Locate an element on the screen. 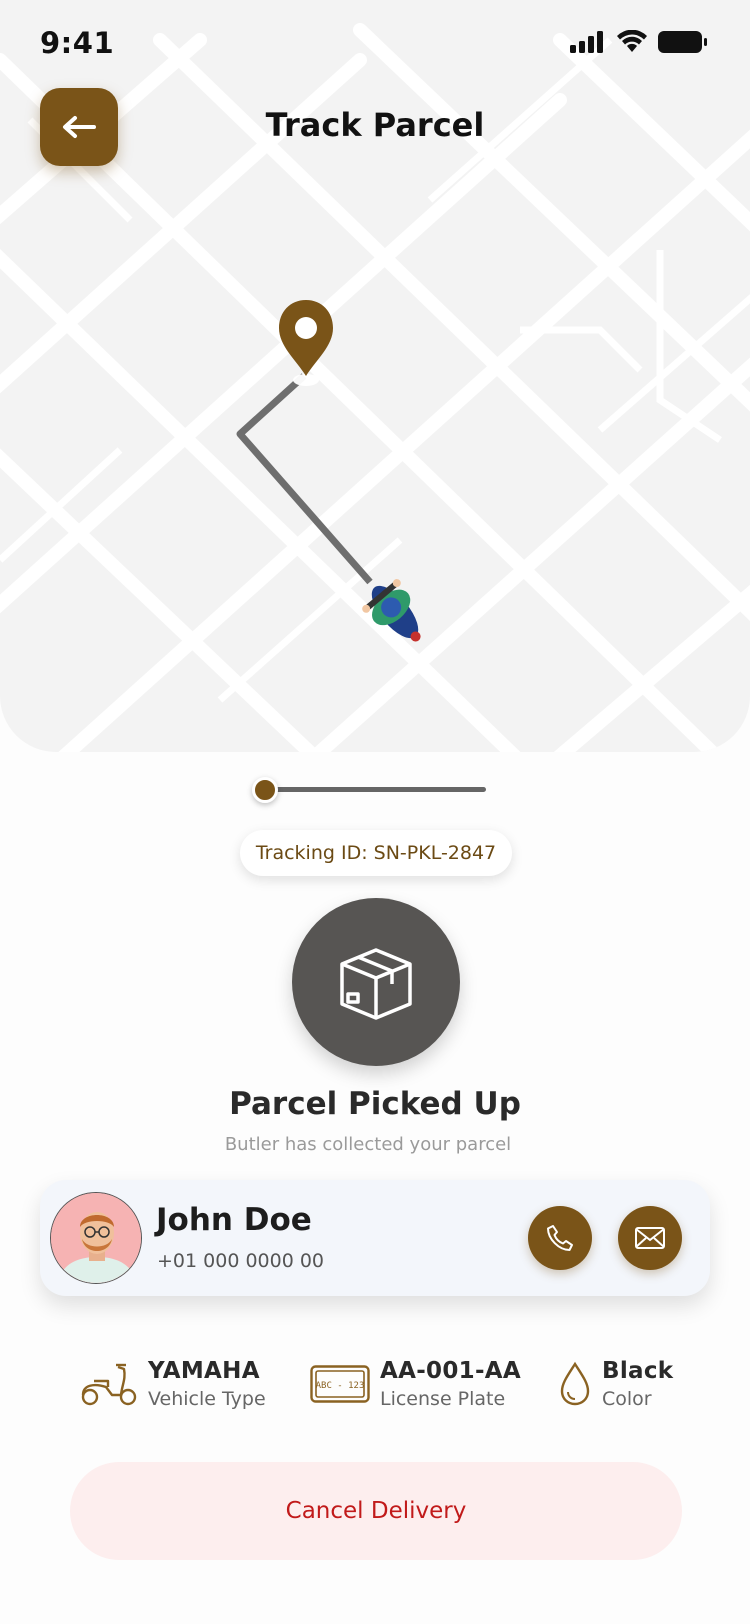 This screenshot has width=750, height=1624. license-plate-icon: ABC - 123 is located at coordinates (340, 1384).